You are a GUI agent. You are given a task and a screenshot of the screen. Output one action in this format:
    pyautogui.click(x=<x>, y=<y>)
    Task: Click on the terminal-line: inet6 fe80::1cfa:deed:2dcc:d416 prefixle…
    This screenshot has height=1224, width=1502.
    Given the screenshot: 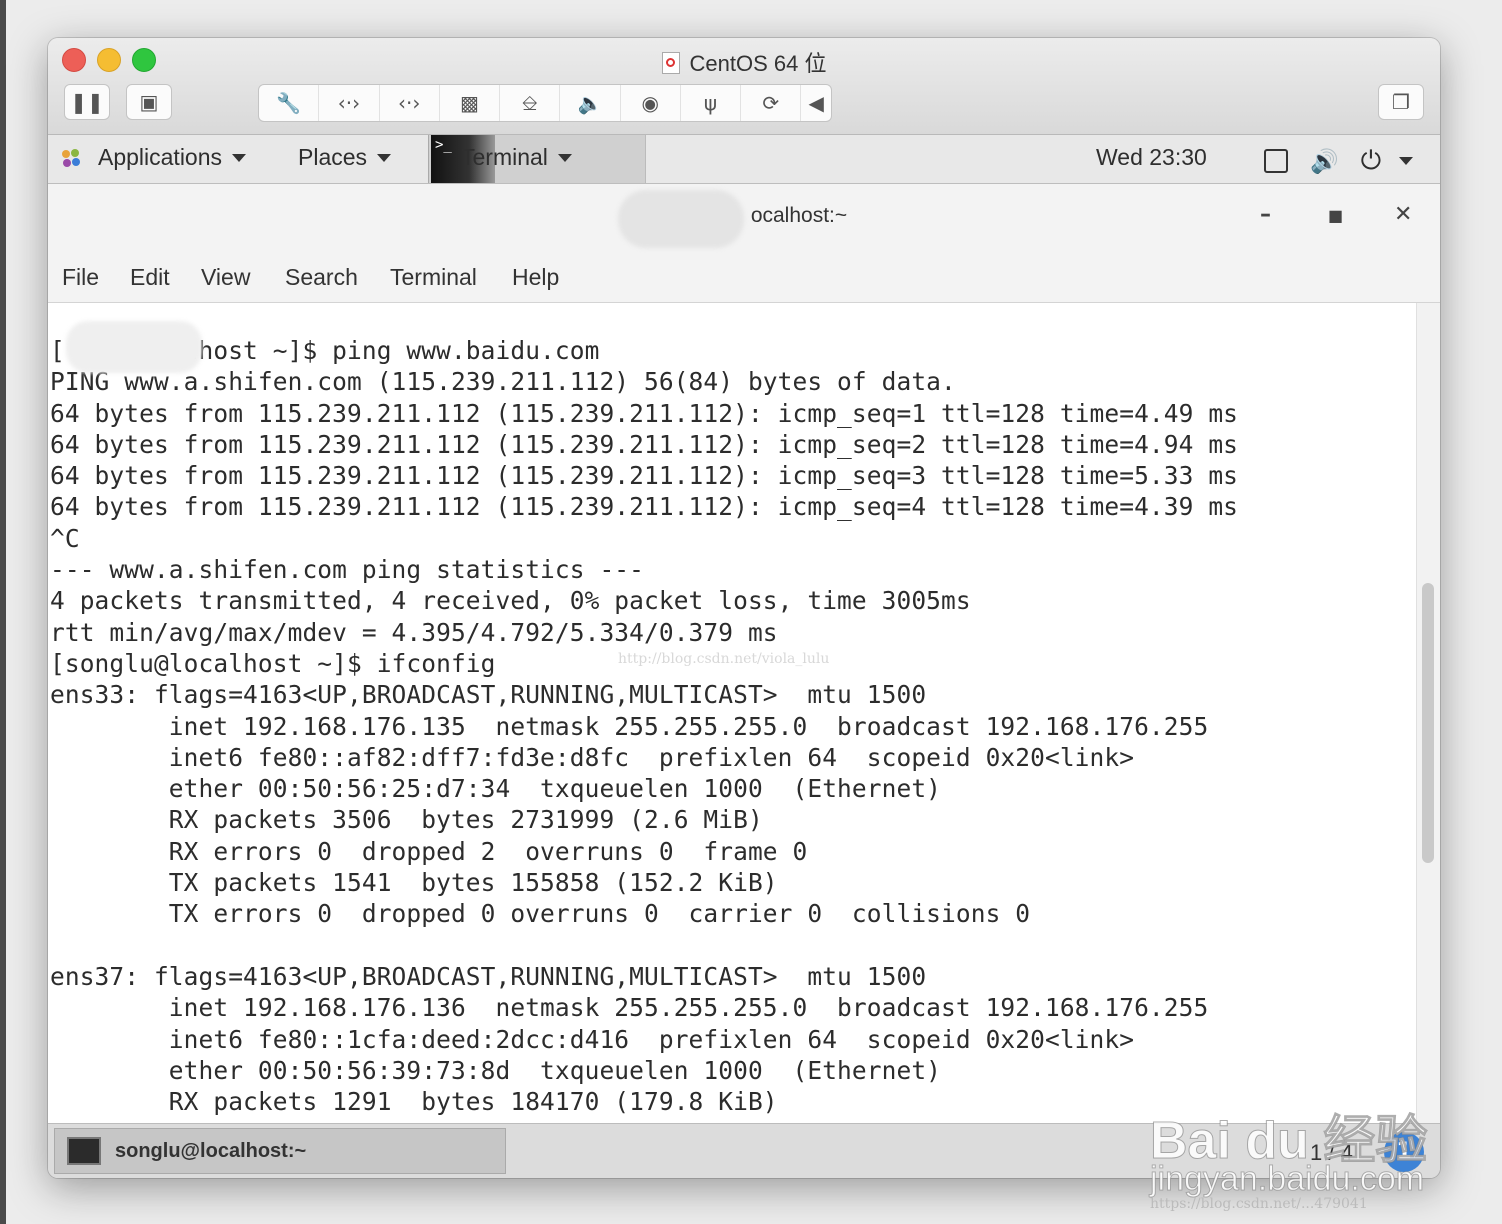 What is the action you would take?
    pyautogui.click(x=592, y=1039)
    